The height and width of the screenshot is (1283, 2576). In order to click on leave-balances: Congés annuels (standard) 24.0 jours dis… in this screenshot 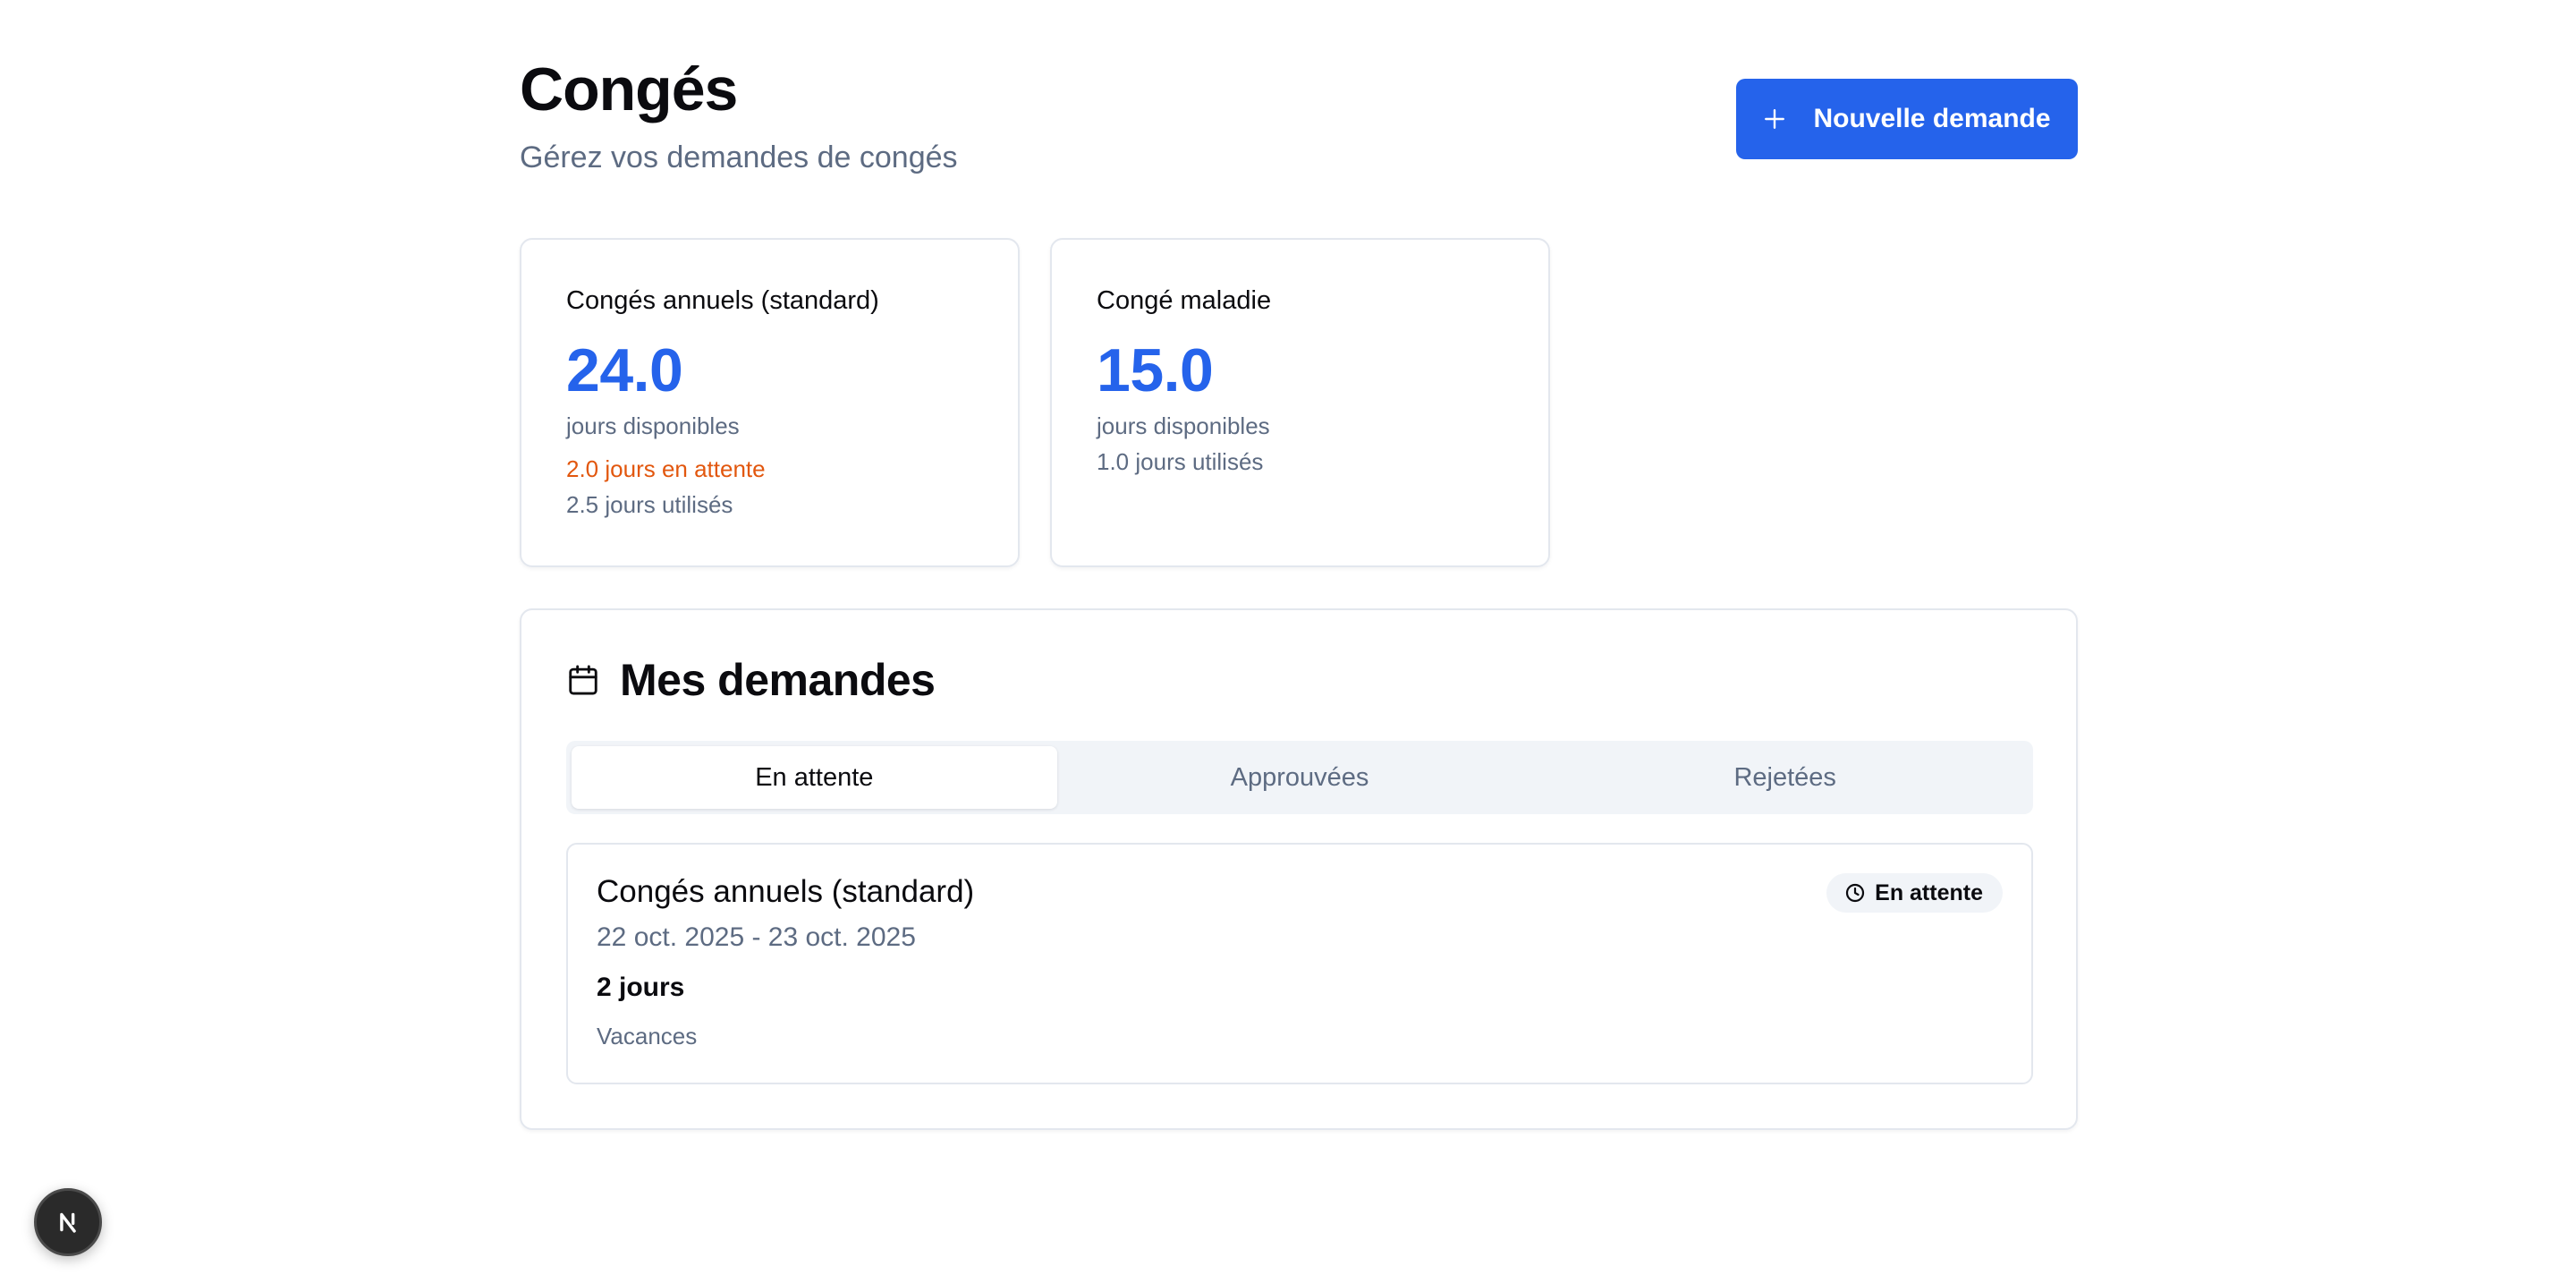, I will do `click(1035, 402)`.